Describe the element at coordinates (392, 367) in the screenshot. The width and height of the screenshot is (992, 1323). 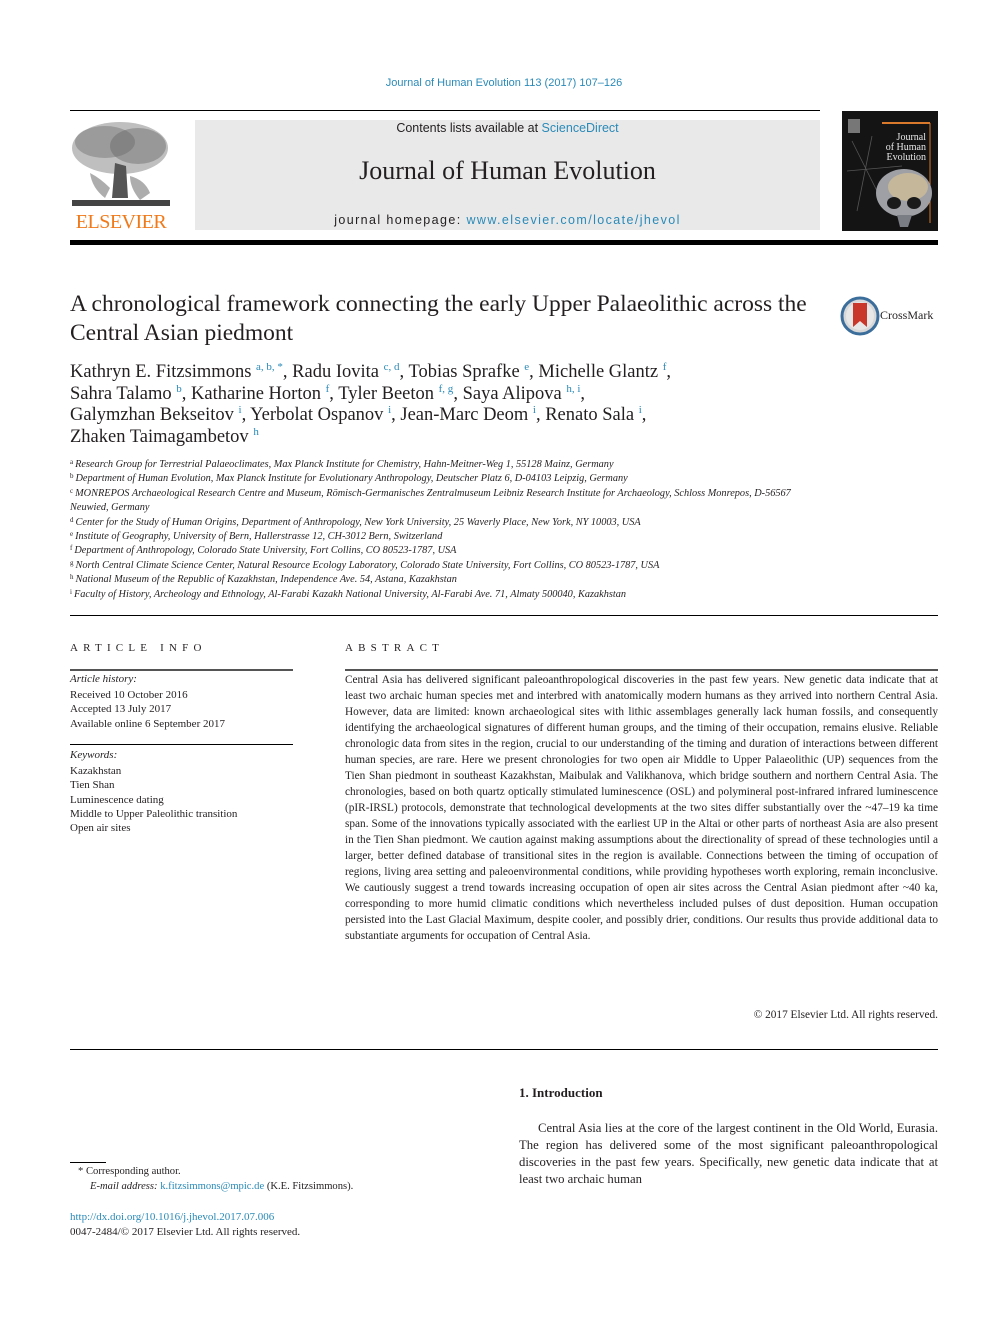
I see `author-affiliation-marker: c, d` at that location.